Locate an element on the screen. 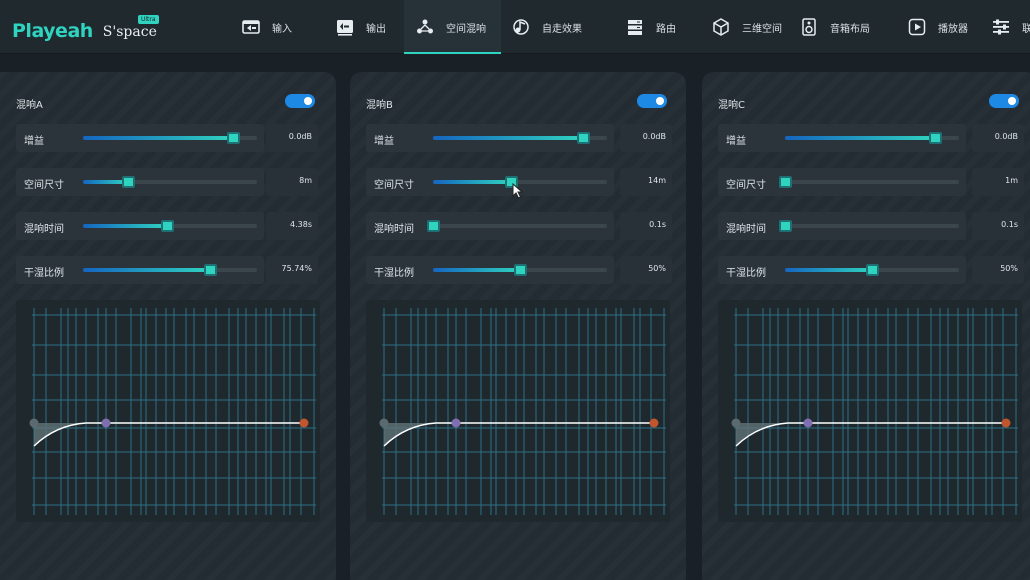 The height and width of the screenshot is (580, 1030). value-text: 75.74% is located at coordinates (296, 268).